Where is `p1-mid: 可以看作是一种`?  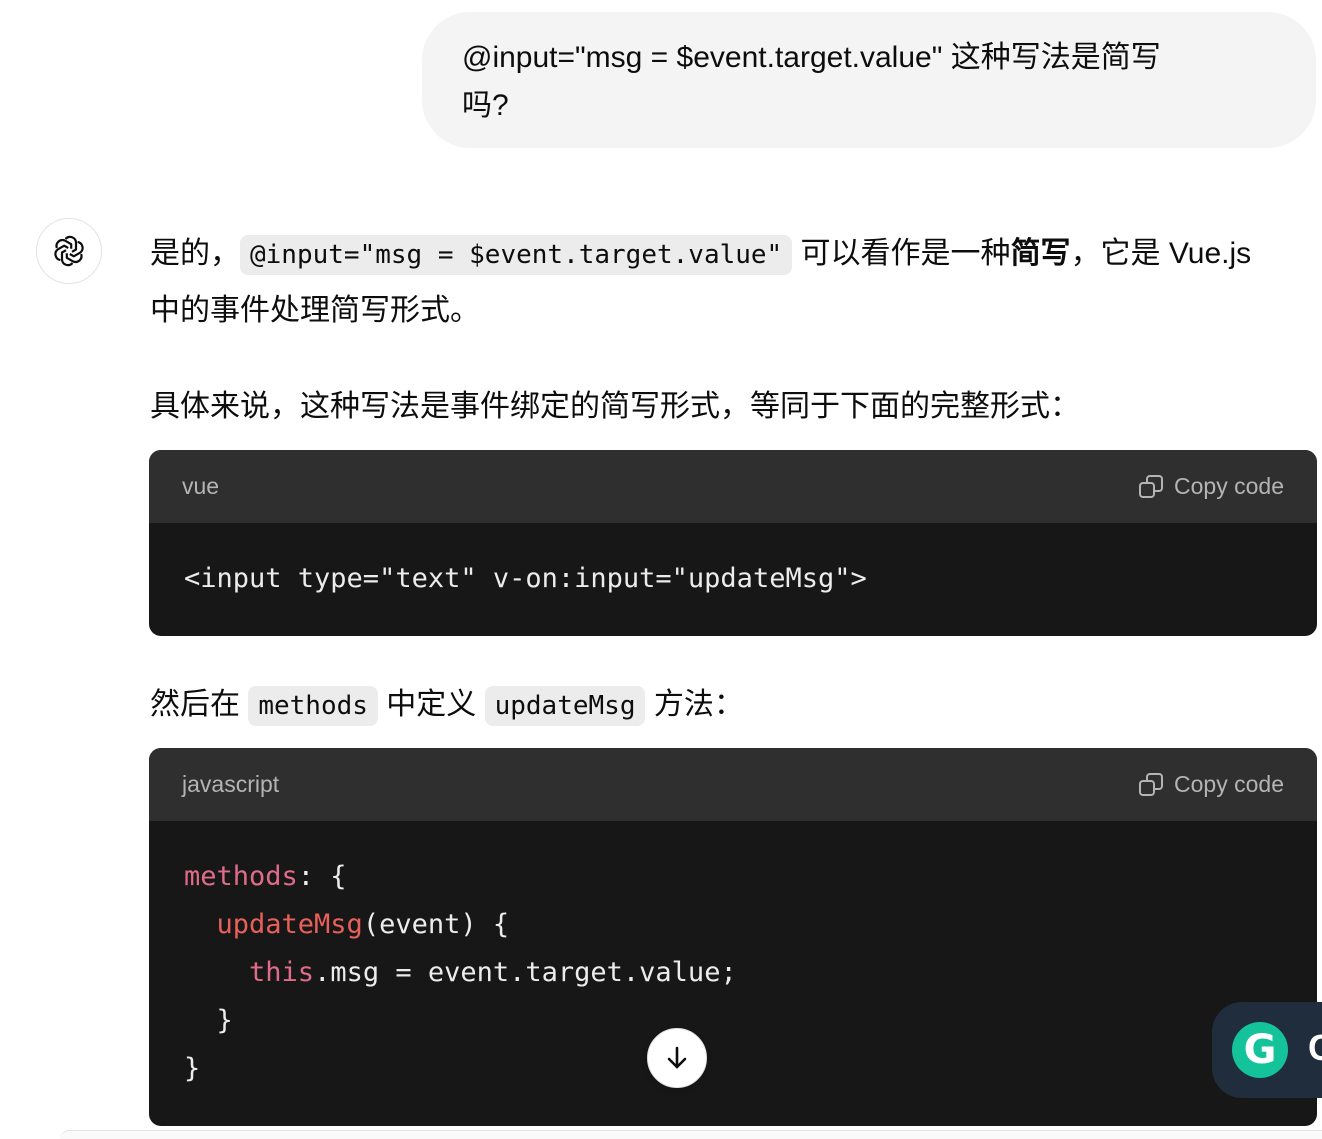
p1-mid: 可以看作是一种 is located at coordinates (901, 253).